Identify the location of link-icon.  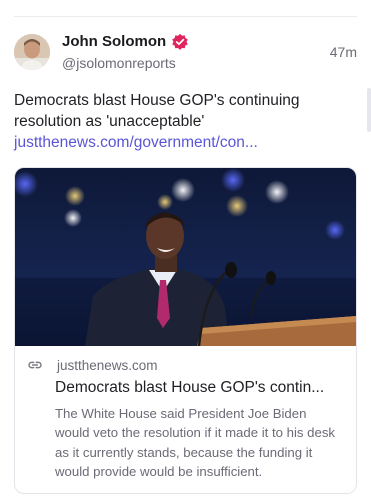
(35, 365).